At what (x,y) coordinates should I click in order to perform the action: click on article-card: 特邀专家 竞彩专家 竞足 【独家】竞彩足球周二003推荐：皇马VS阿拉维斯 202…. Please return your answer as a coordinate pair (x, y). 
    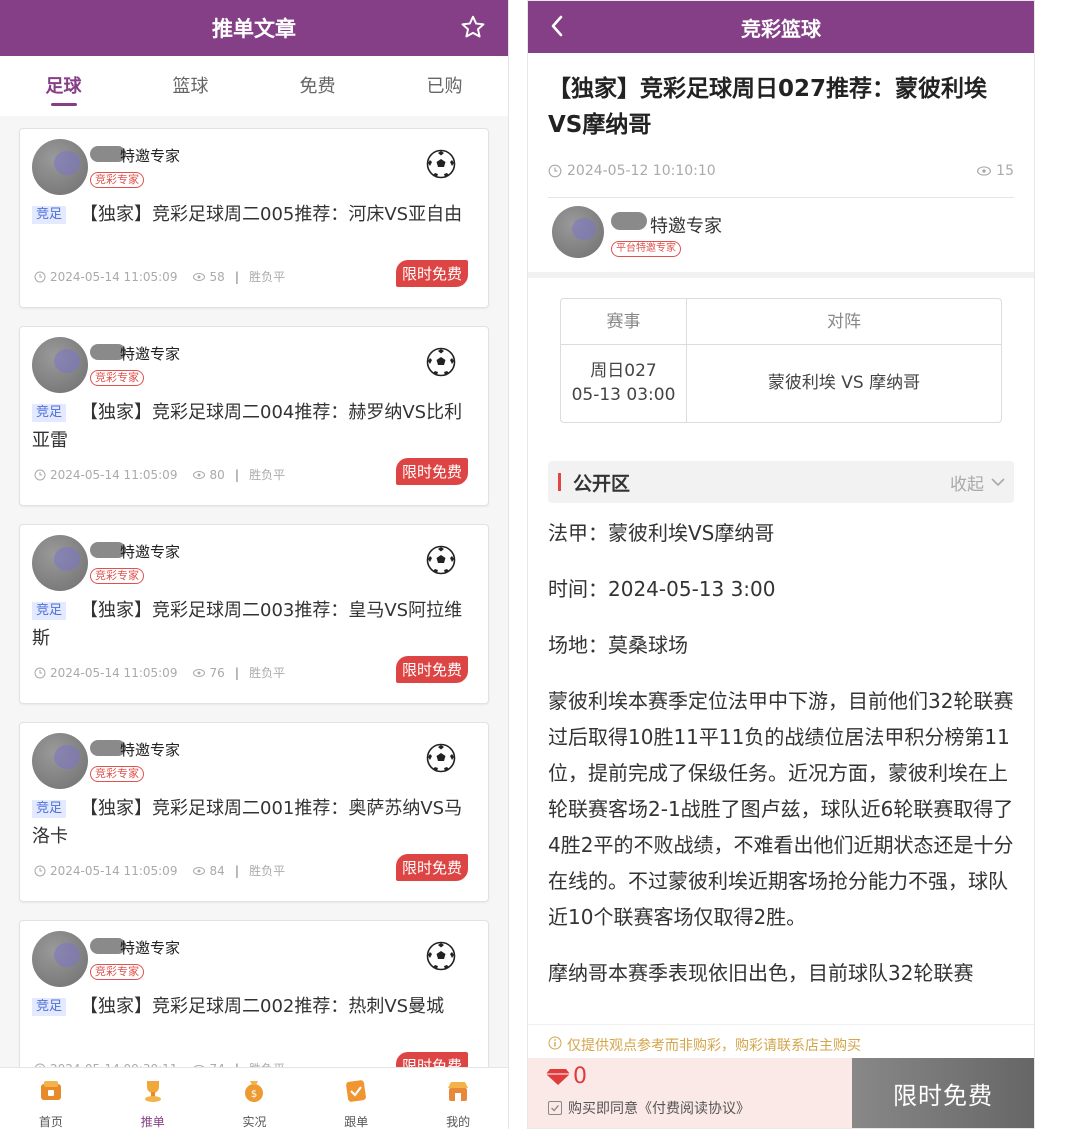
    Looking at the image, I should click on (254, 614).